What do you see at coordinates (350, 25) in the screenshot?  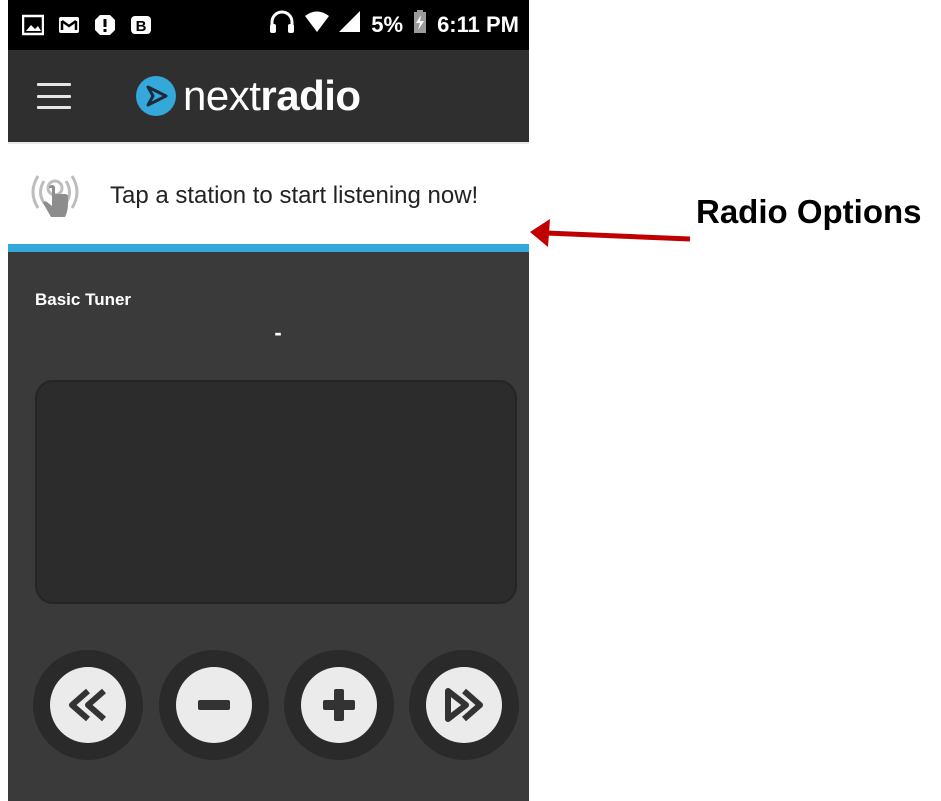 I see `signal-icon` at bounding box center [350, 25].